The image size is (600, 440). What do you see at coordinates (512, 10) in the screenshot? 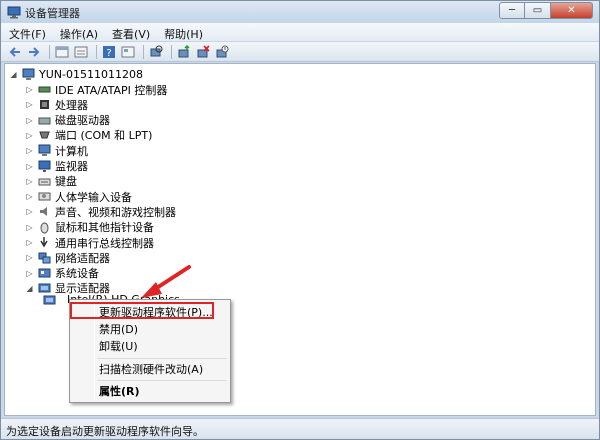
I see `minimize-button: ─` at bounding box center [512, 10].